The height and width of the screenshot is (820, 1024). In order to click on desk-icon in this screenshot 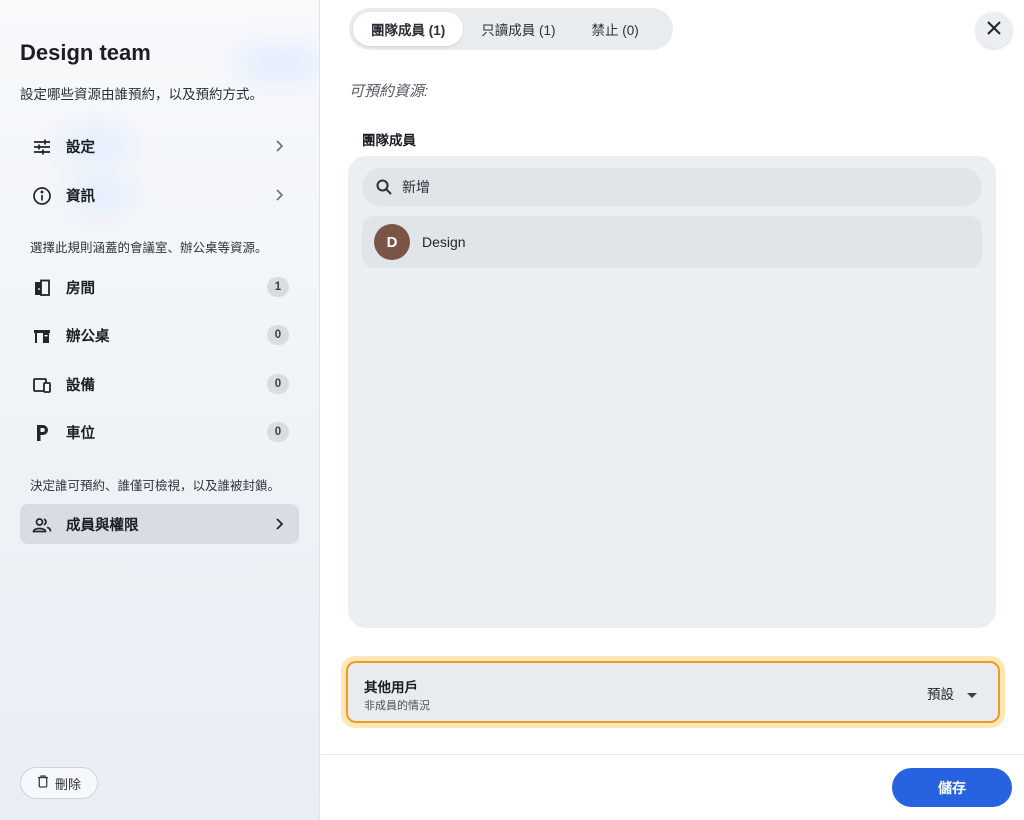, I will do `click(41, 335)`.